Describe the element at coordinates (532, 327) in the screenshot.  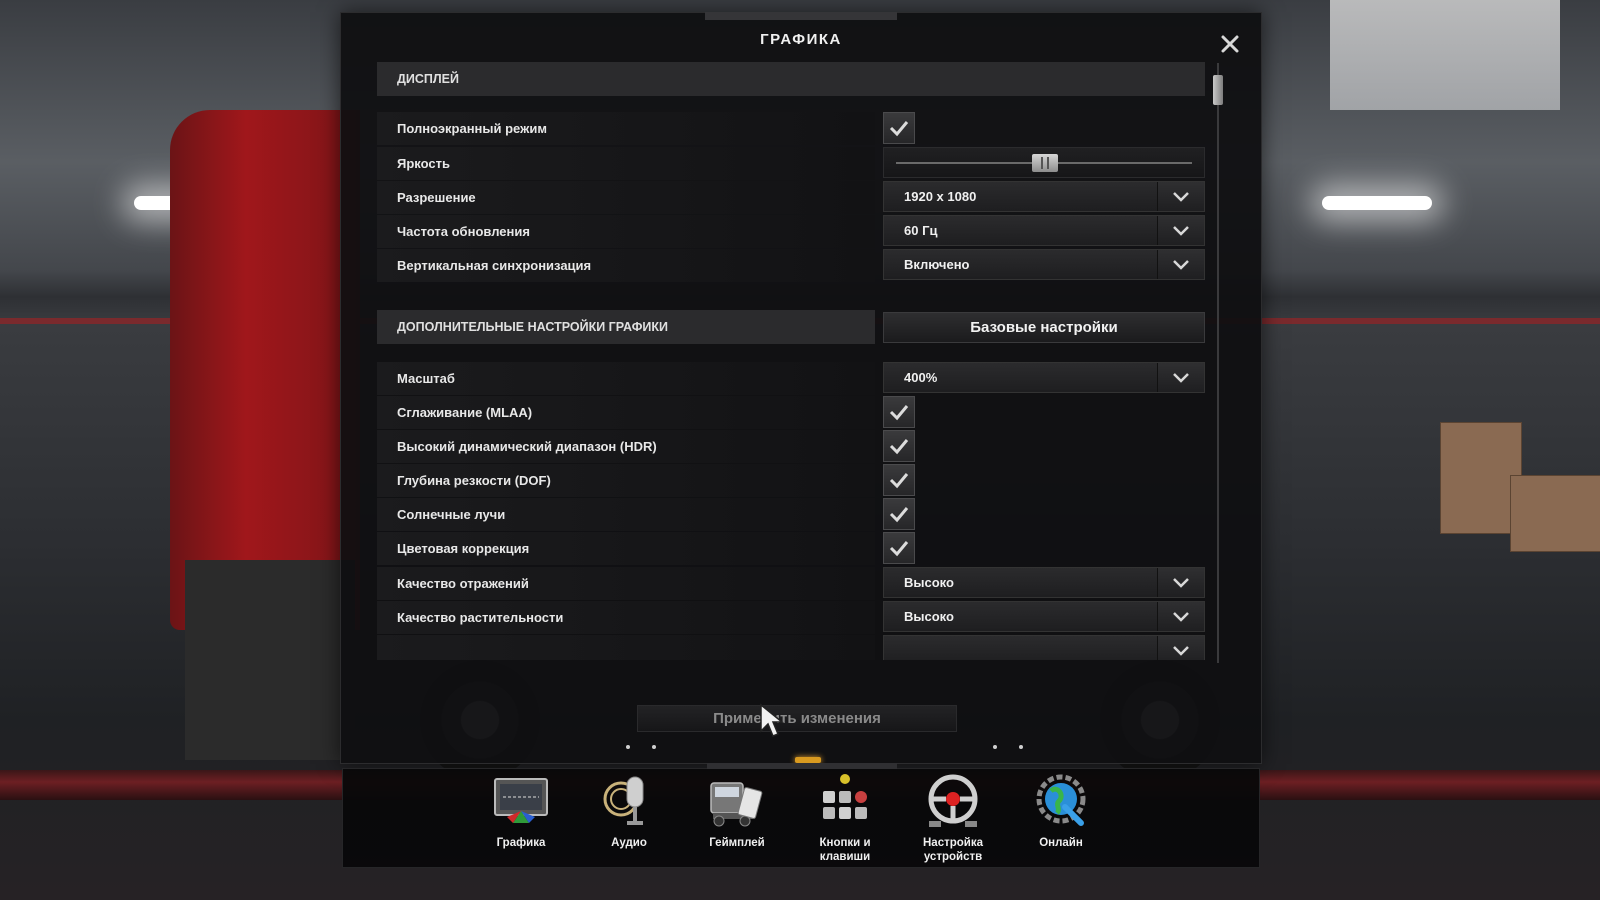
I see `section-title: ДОПОЛНИТЕЛЬНЫЕ НАСТРОЙКИ ГРАФИКИ` at that location.